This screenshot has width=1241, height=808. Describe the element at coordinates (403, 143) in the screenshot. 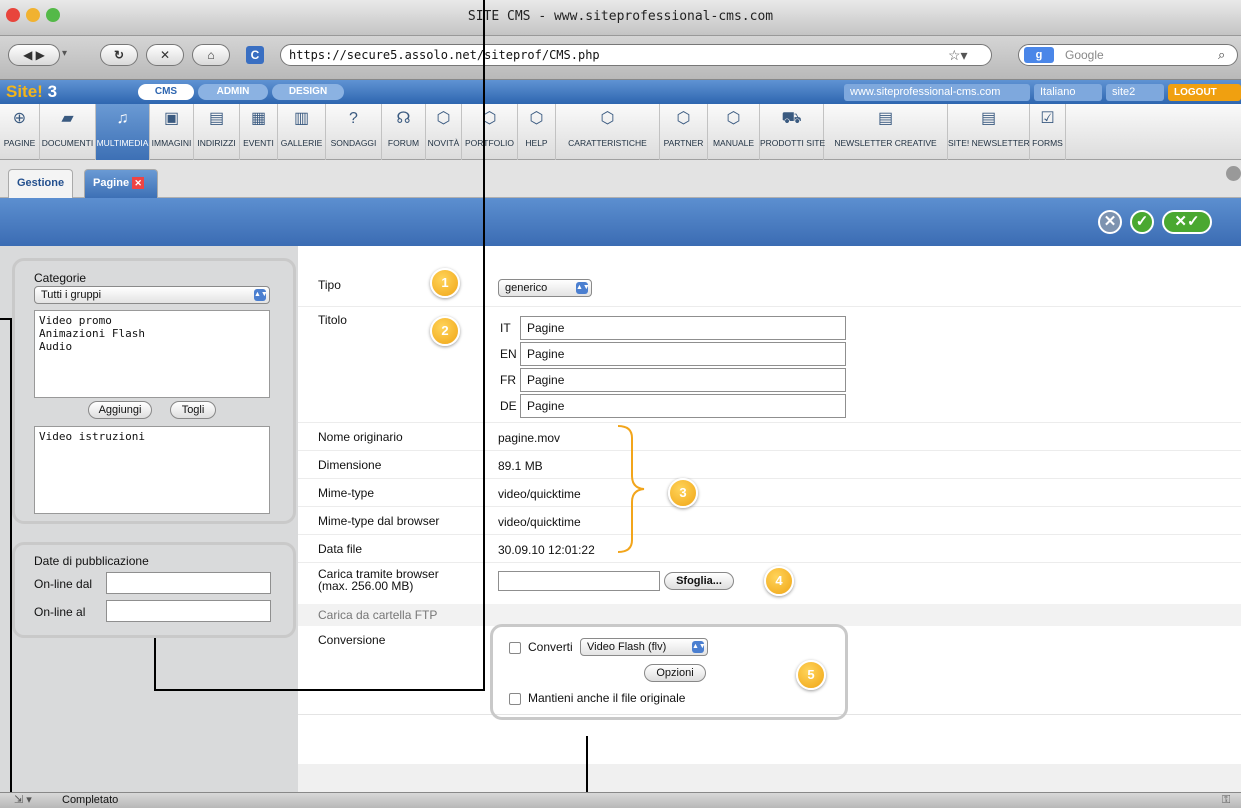

I see `toolbar-item-label: FORUM` at that location.